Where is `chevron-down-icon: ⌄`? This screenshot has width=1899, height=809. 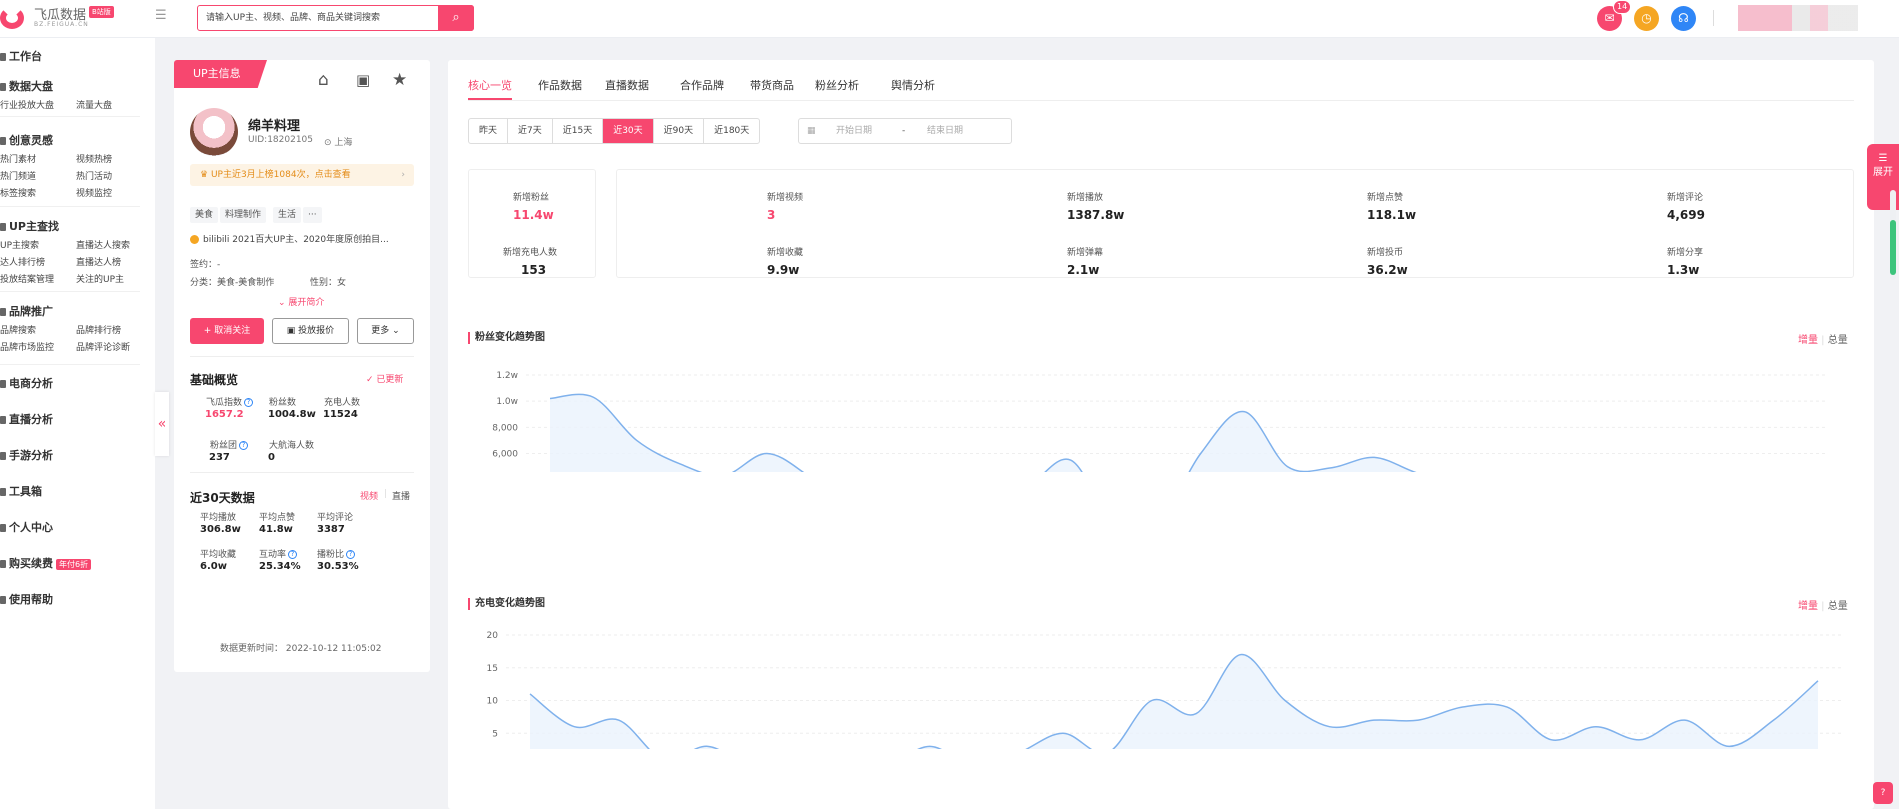
chevron-down-icon: ⌄ is located at coordinates (283, 303).